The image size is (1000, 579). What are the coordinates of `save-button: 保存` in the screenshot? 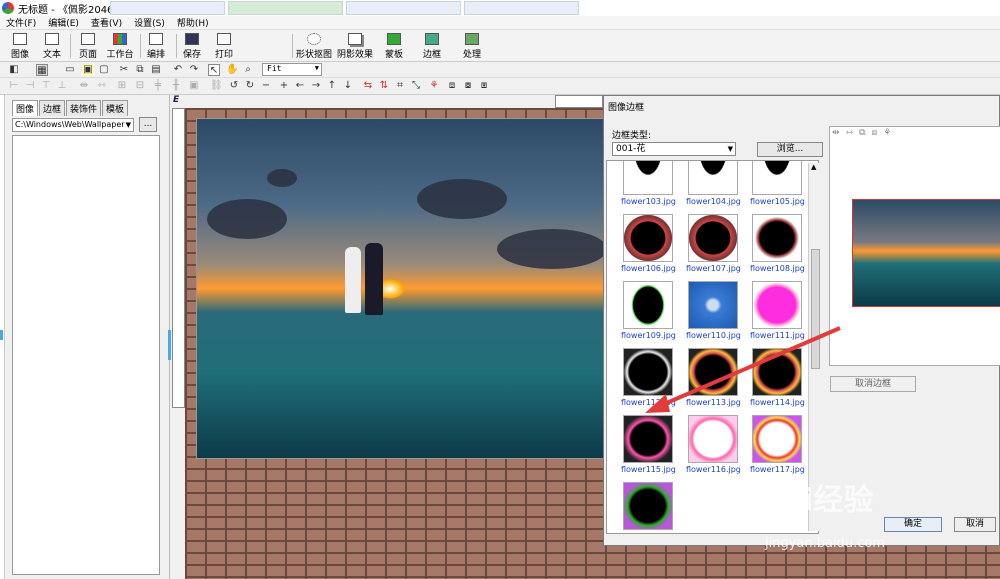 It's located at (192, 46).